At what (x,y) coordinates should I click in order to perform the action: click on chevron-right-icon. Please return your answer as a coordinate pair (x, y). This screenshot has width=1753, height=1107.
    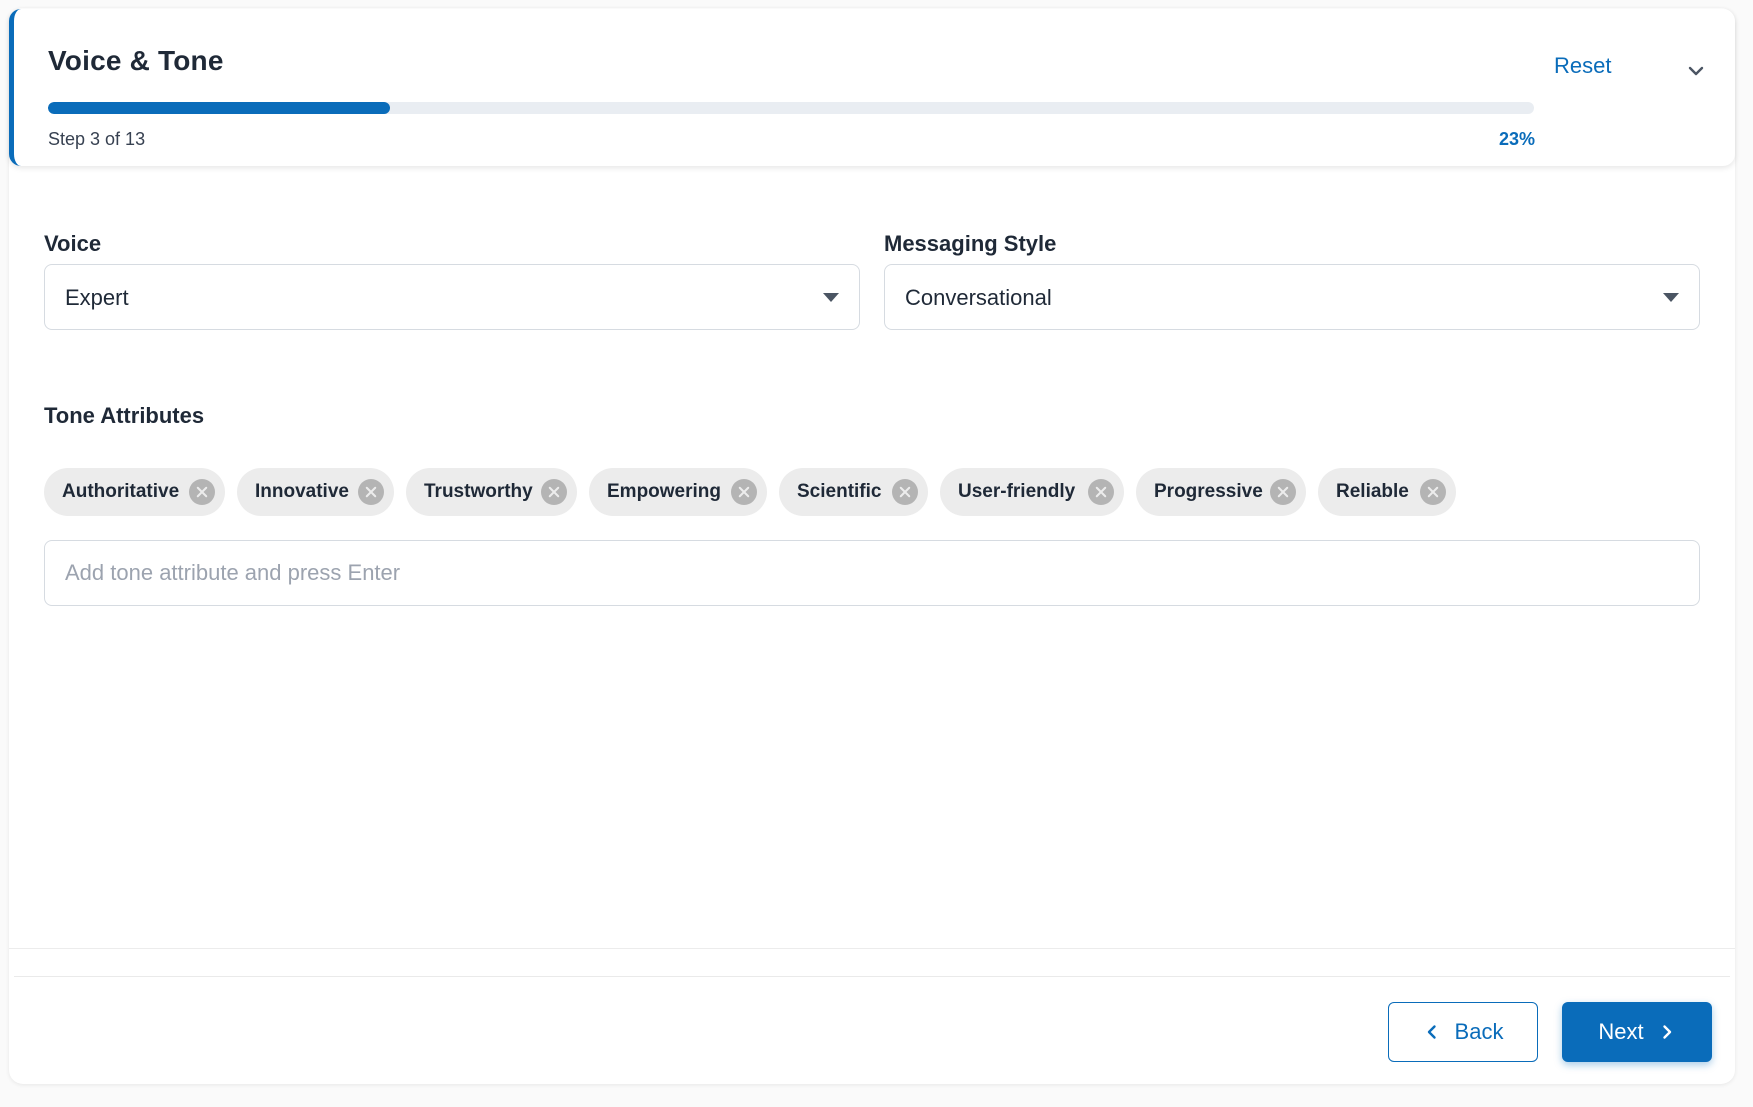
    Looking at the image, I should click on (1666, 1032).